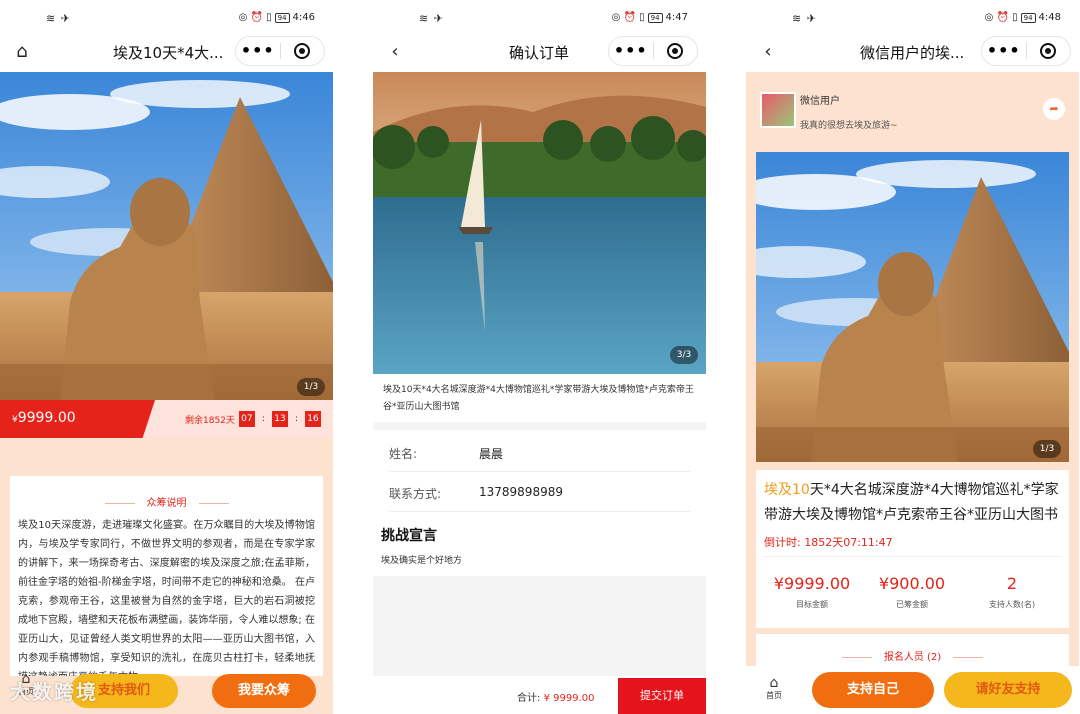 Image resolution: width=1080 pixels, height=714 pixels. What do you see at coordinates (1012, 583) in the screenshot?
I see `stat-value: 2` at bounding box center [1012, 583].